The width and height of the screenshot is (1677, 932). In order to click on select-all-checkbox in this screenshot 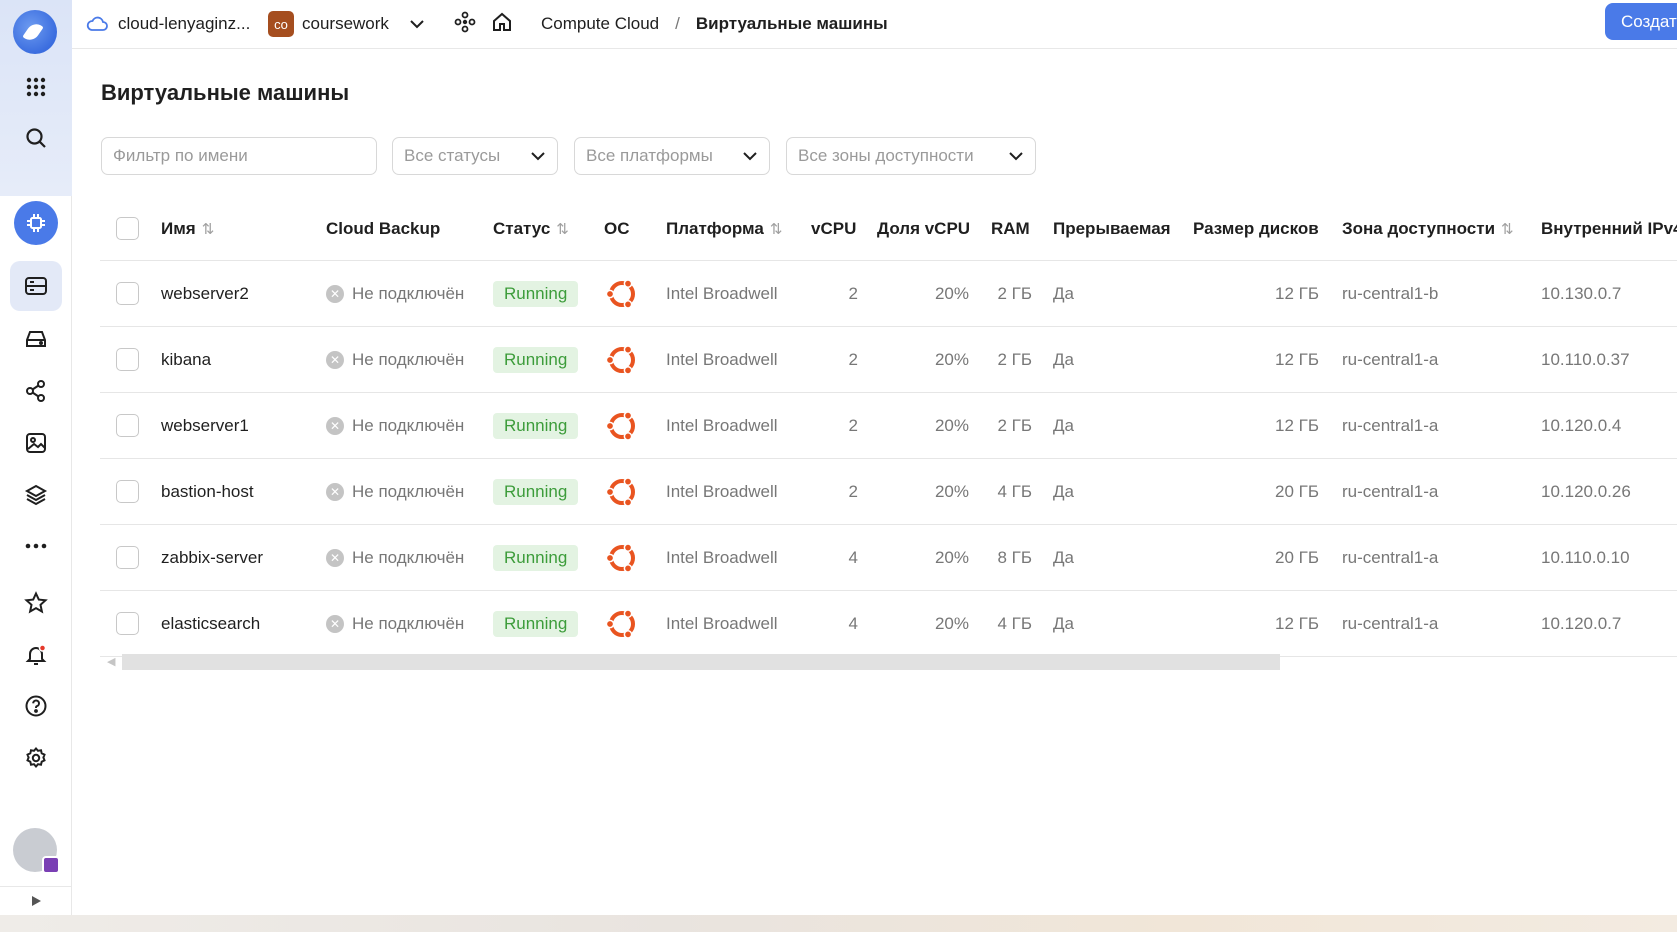, I will do `click(127, 228)`.